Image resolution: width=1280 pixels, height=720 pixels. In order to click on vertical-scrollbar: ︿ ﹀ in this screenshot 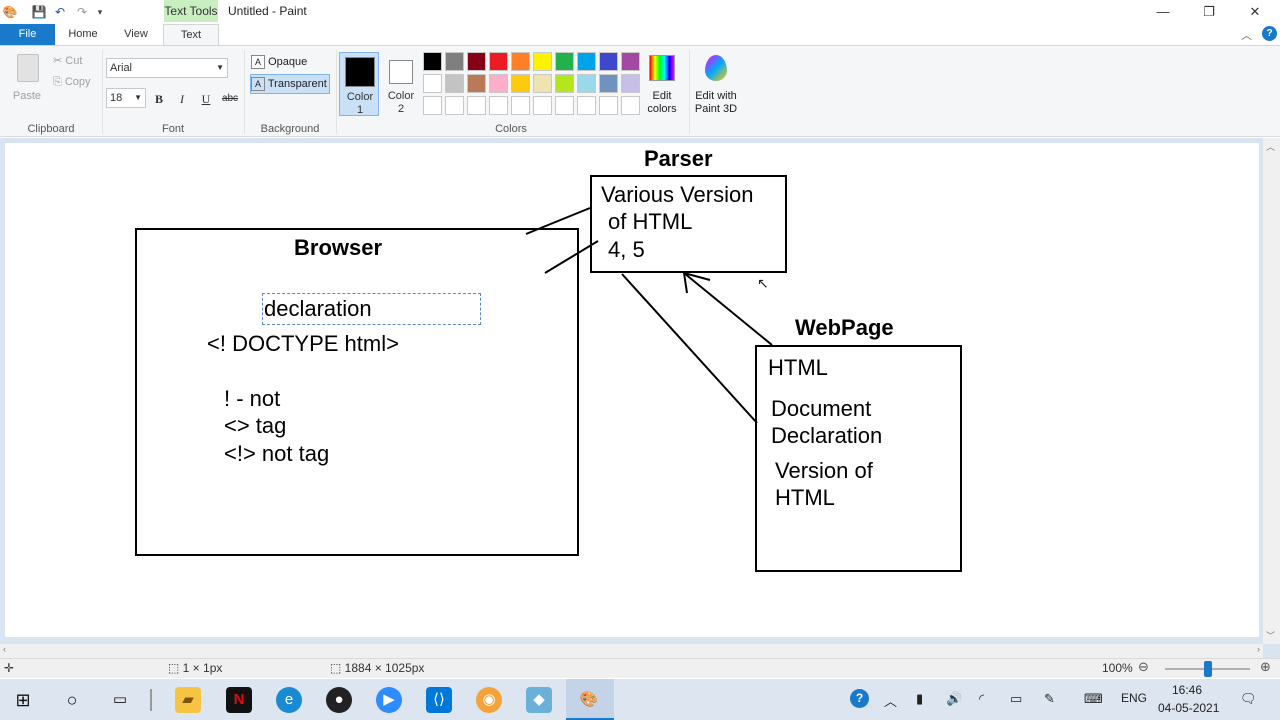, I will do `click(1271, 391)`.